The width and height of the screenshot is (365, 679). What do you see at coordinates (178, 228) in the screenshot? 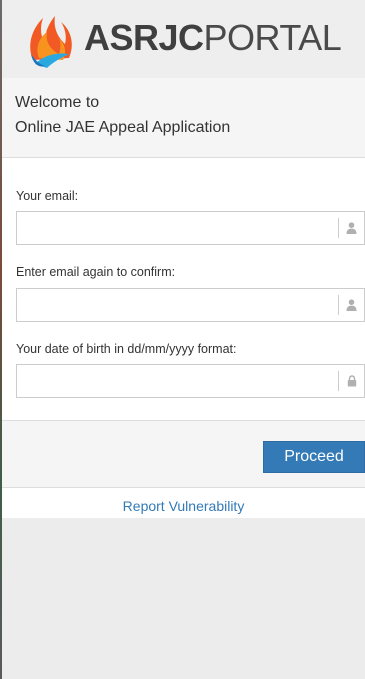
I see `email-field` at bounding box center [178, 228].